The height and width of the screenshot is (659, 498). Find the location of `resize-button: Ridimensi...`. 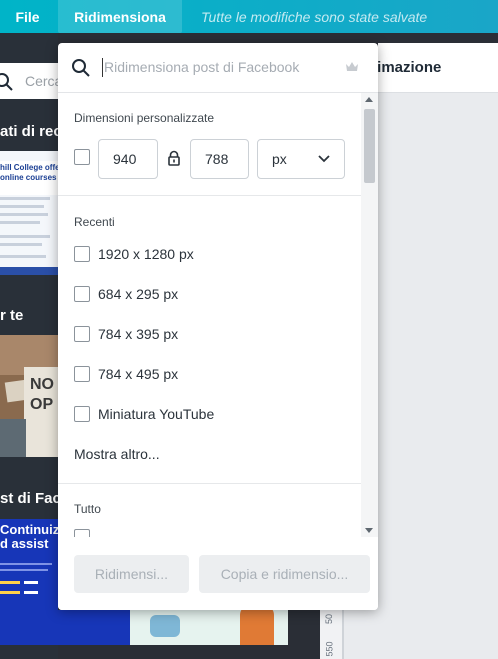

resize-button: Ridimensi... is located at coordinates (131, 574).